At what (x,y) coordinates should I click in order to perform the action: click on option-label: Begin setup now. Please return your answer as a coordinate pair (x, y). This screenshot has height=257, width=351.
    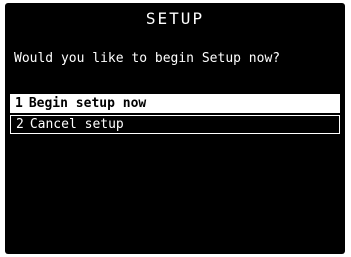
    Looking at the image, I should click on (87, 103).